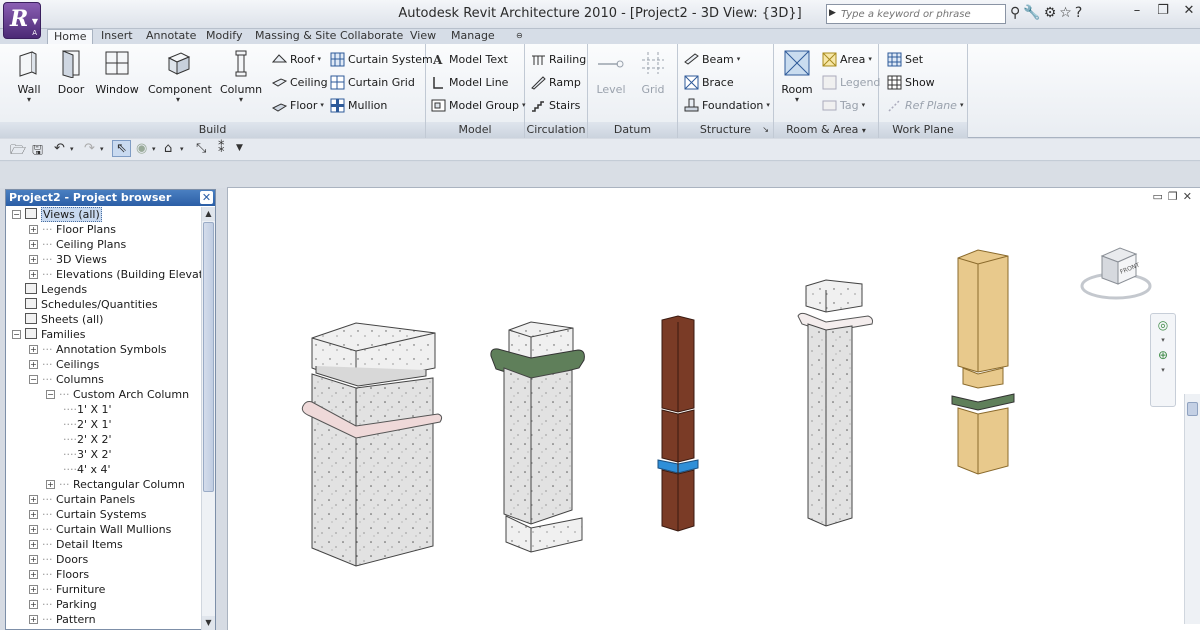 This screenshot has width=1200, height=630. Describe the element at coordinates (59, 574) in the screenshot. I see `tree-item: + ··· Floors` at that location.